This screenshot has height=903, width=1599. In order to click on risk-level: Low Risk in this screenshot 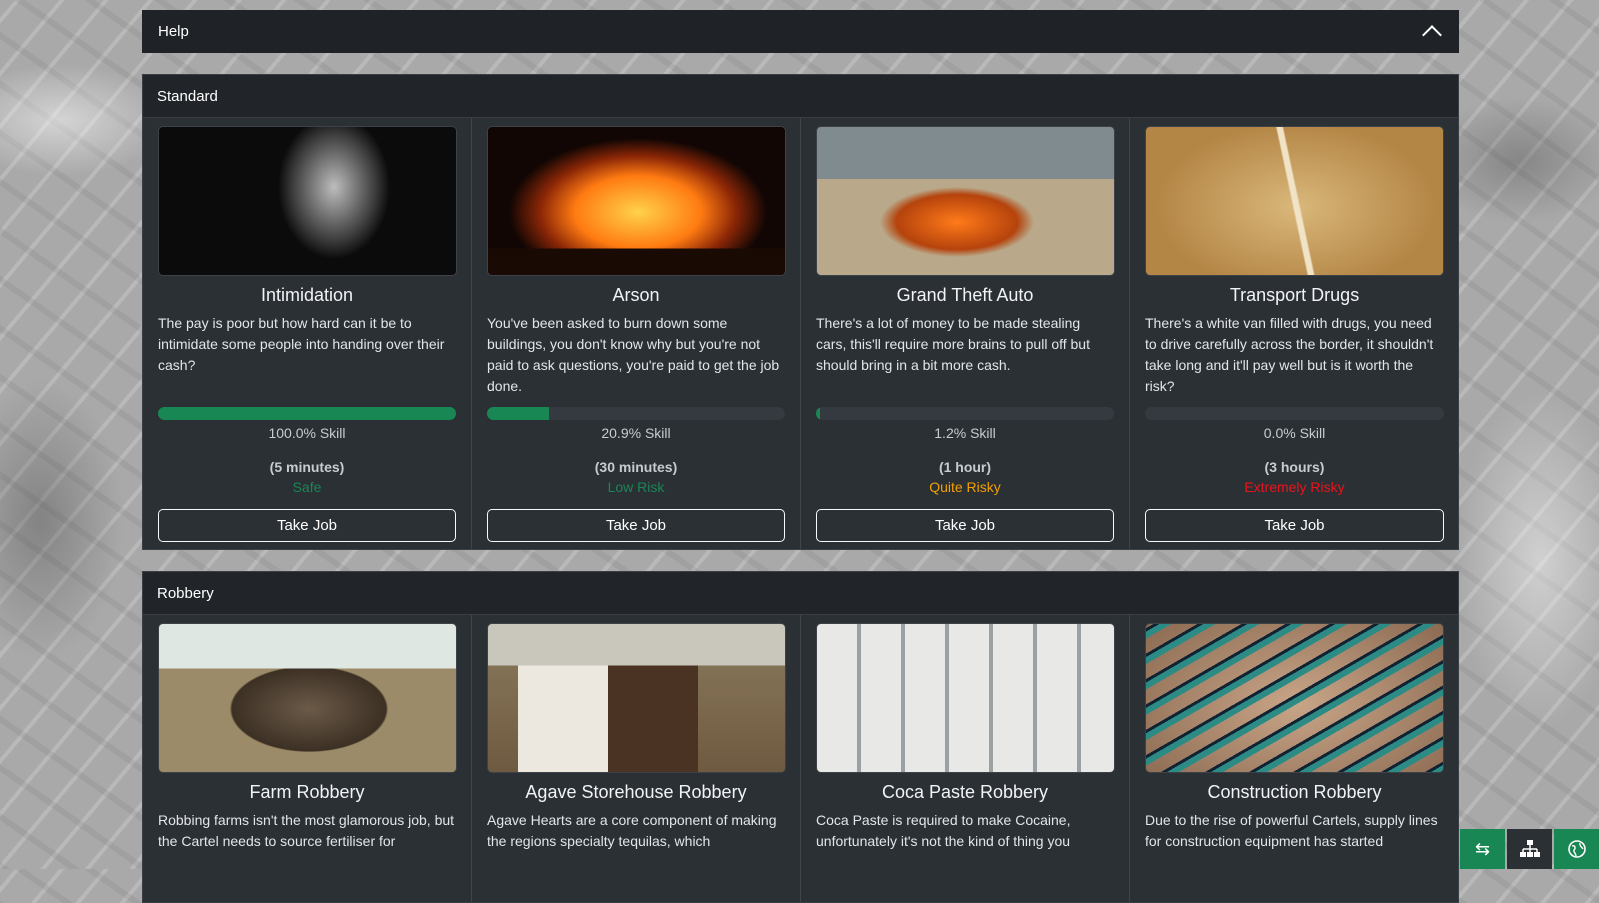, I will do `click(636, 487)`.